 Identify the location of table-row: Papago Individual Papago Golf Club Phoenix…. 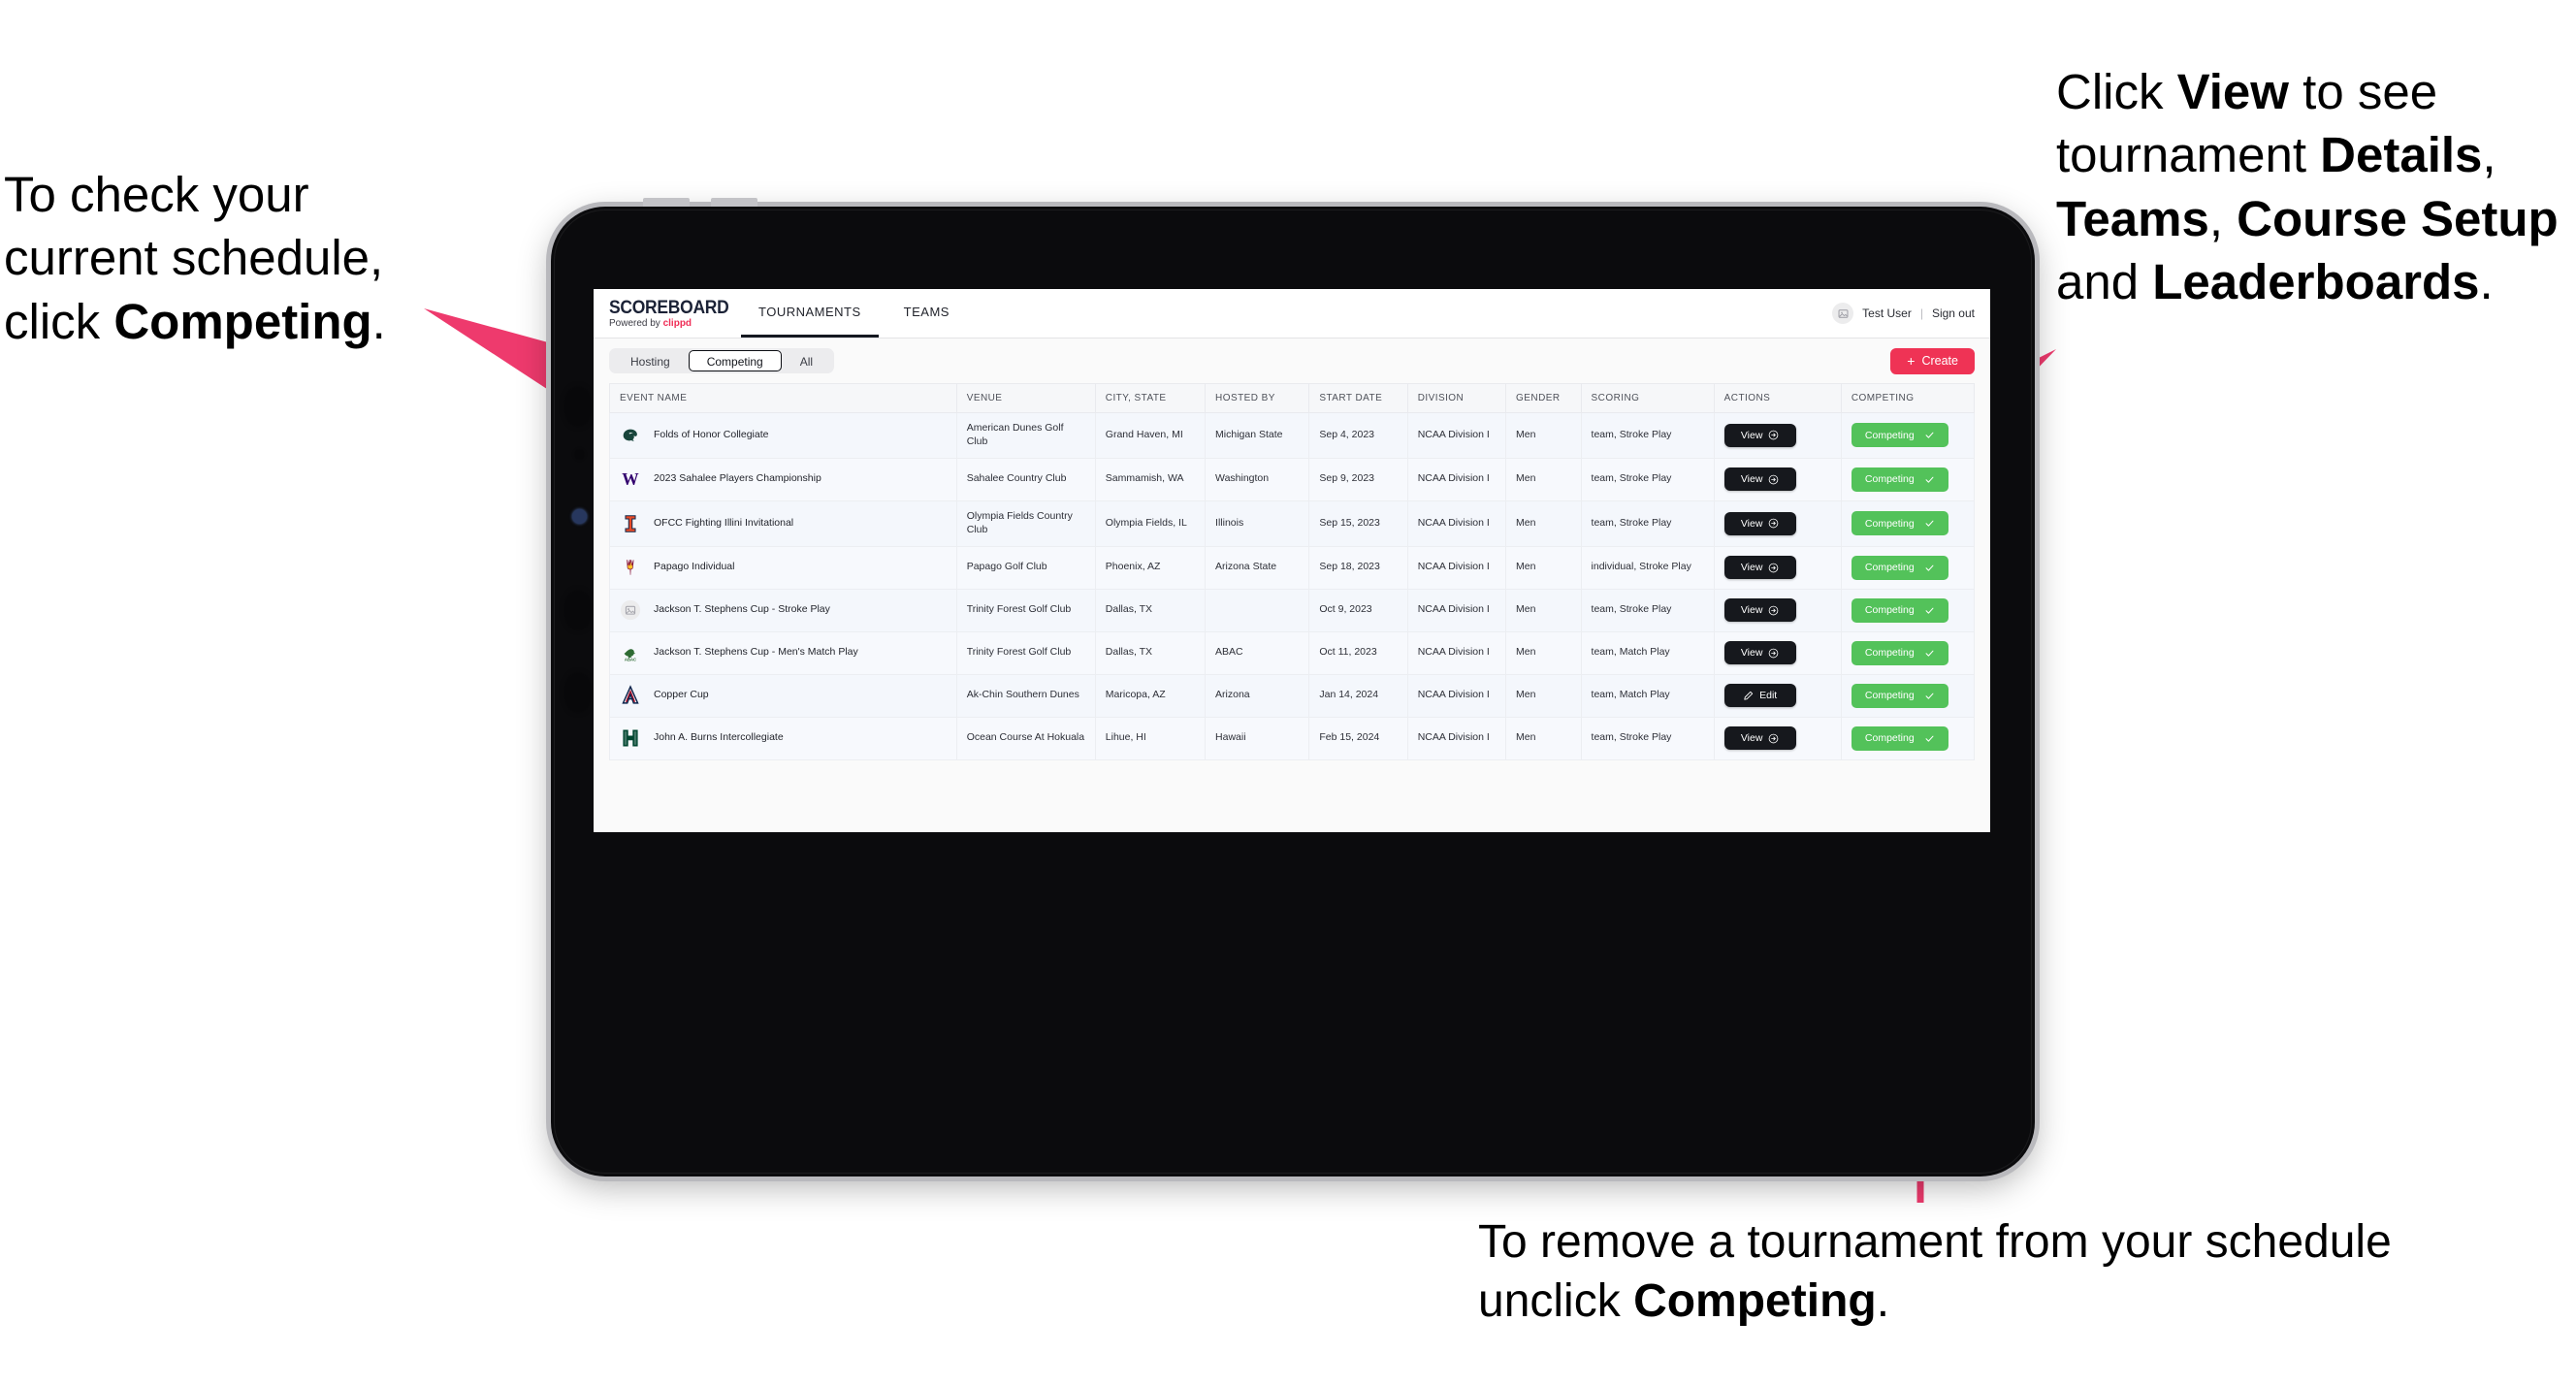
(1292, 567).